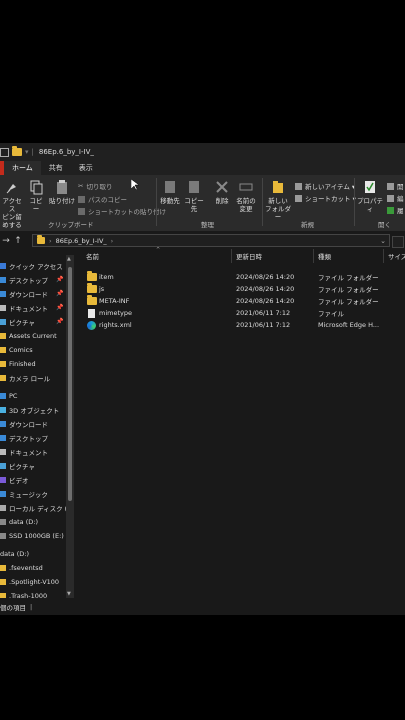  I want to click on drive-icon, so click(3, 507).